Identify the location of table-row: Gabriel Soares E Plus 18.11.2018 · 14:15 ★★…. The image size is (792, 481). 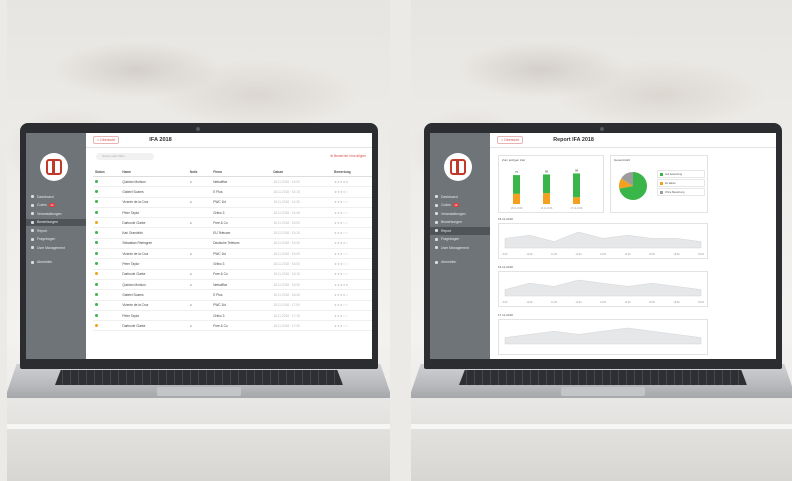
(232, 192).